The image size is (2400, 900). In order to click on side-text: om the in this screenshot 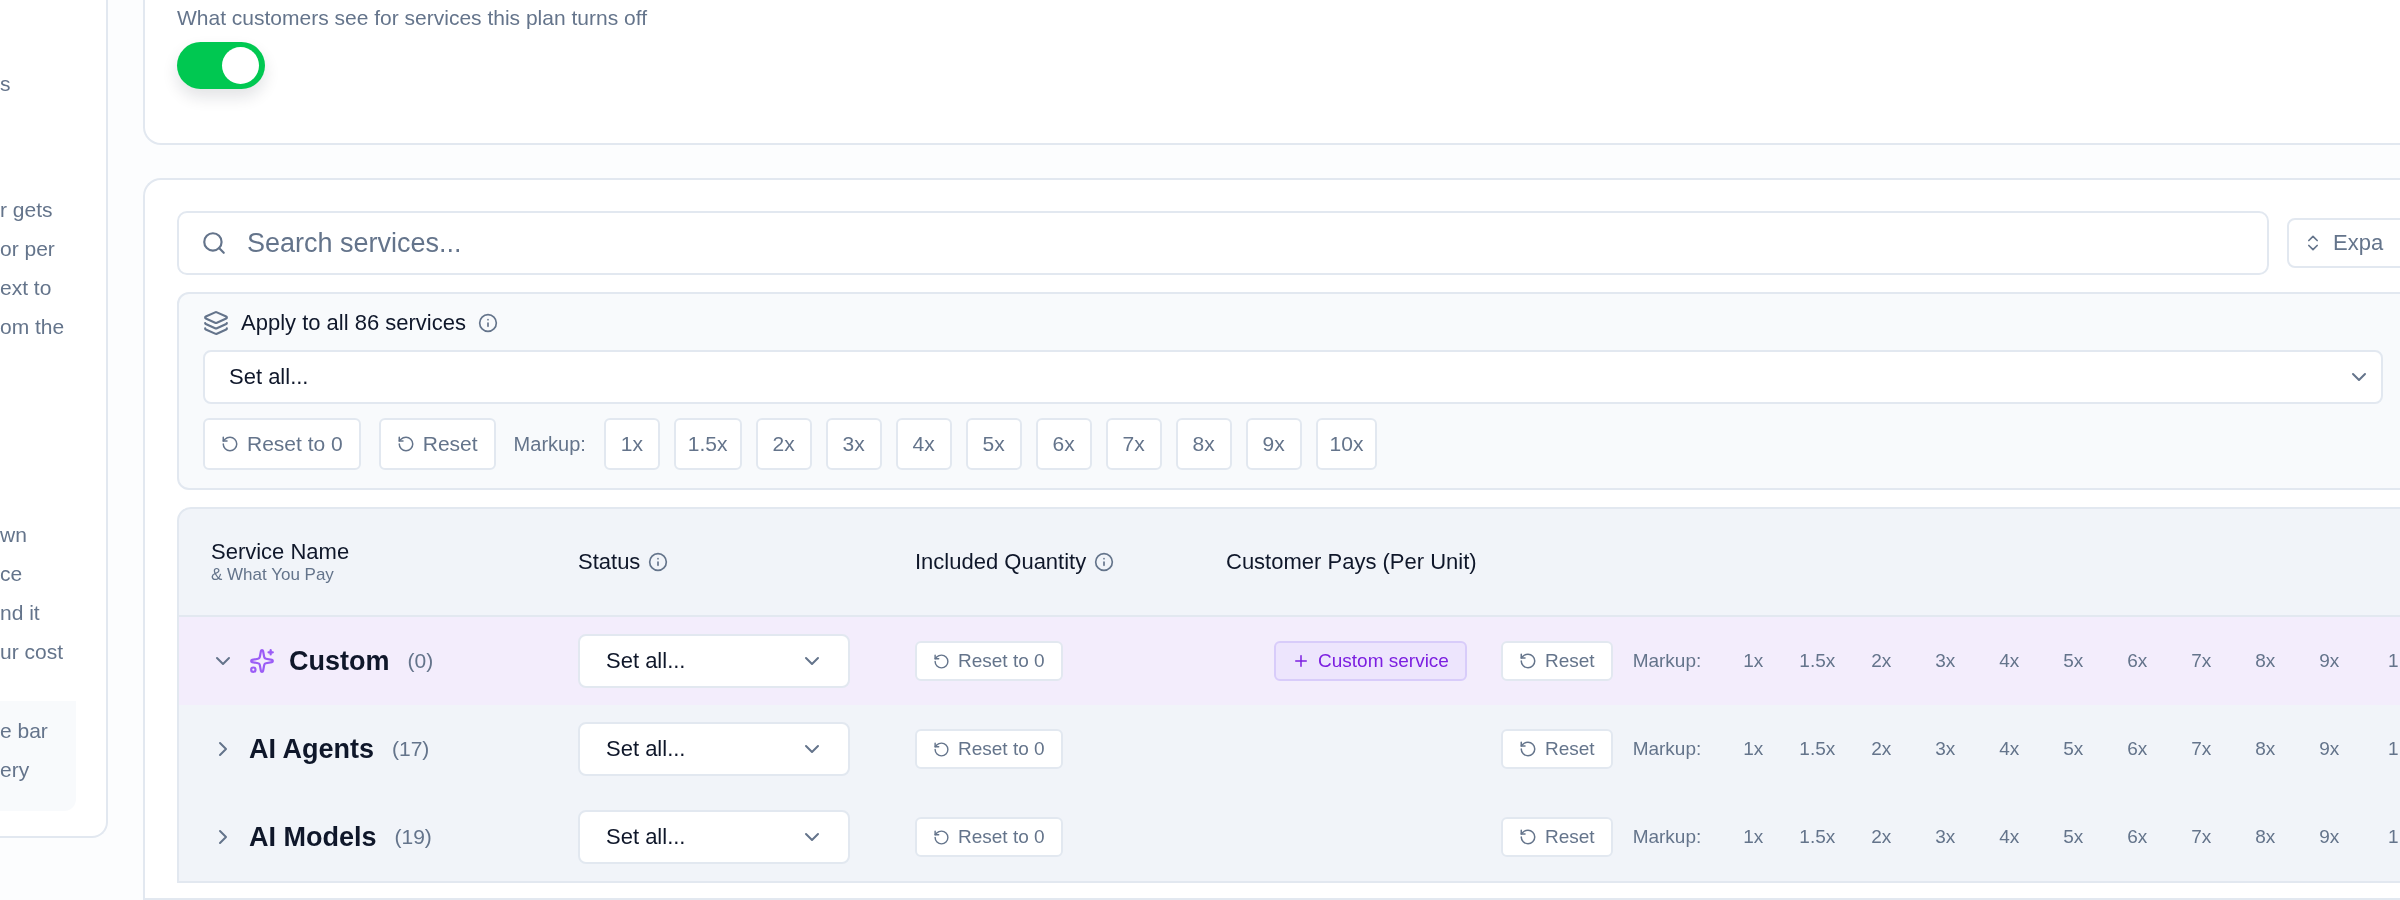, I will do `click(33, 327)`.